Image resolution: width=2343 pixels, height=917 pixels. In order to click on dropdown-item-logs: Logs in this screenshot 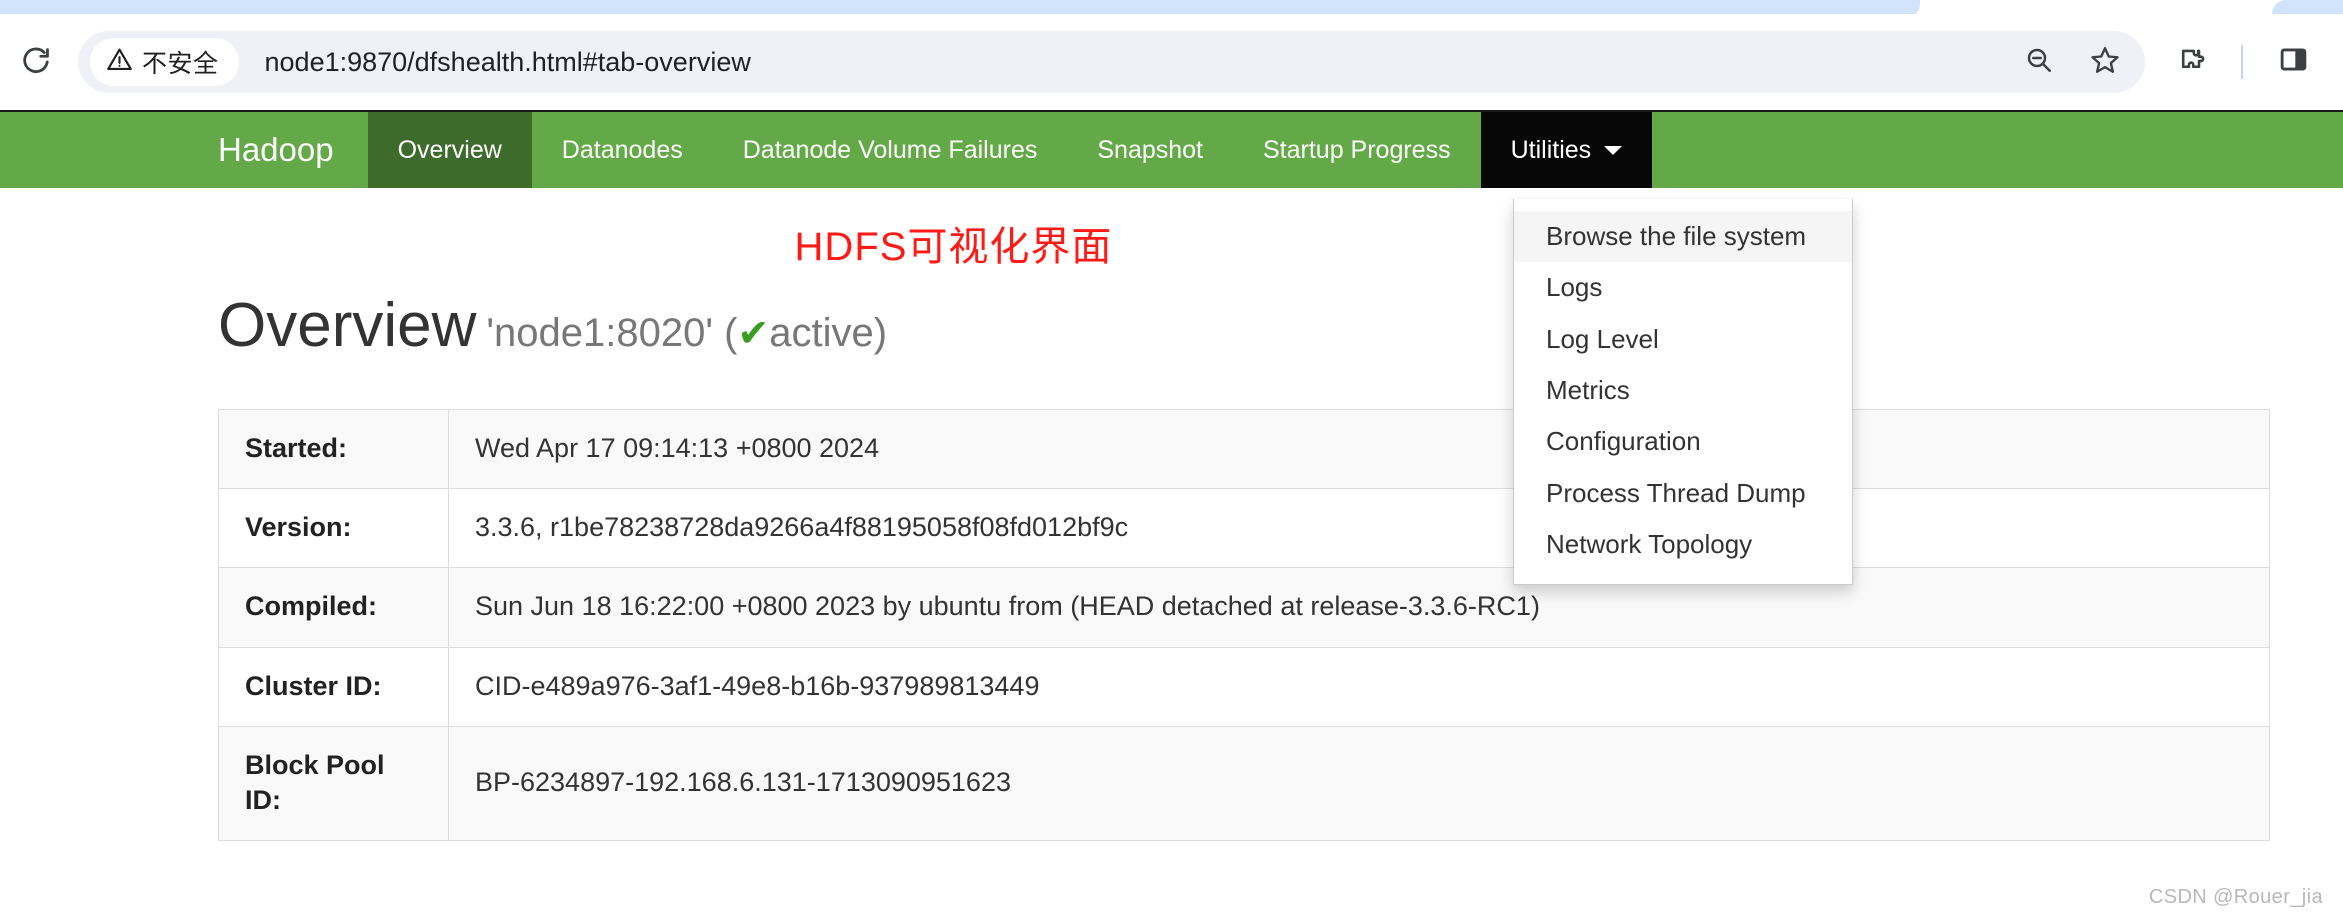, I will do `click(1683, 287)`.